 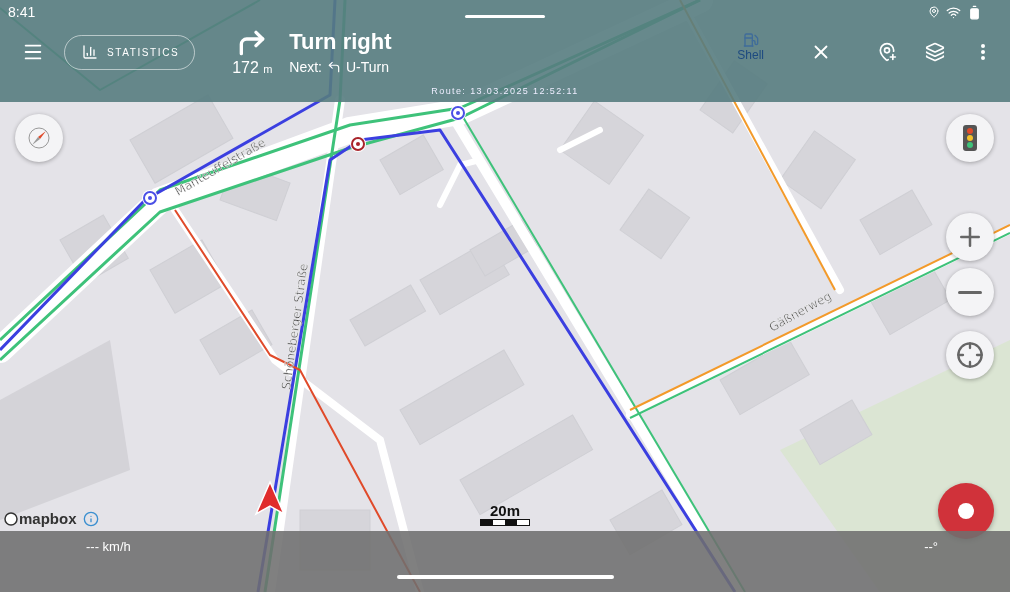 What do you see at coordinates (505, 522) in the screenshot?
I see `scale-bar` at bounding box center [505, 522].